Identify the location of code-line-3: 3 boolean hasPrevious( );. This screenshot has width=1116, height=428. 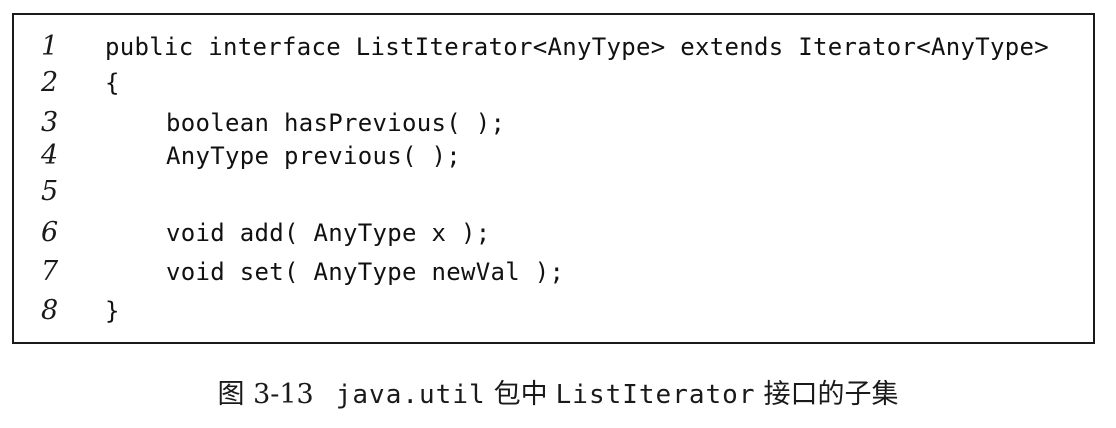
(553, 123).